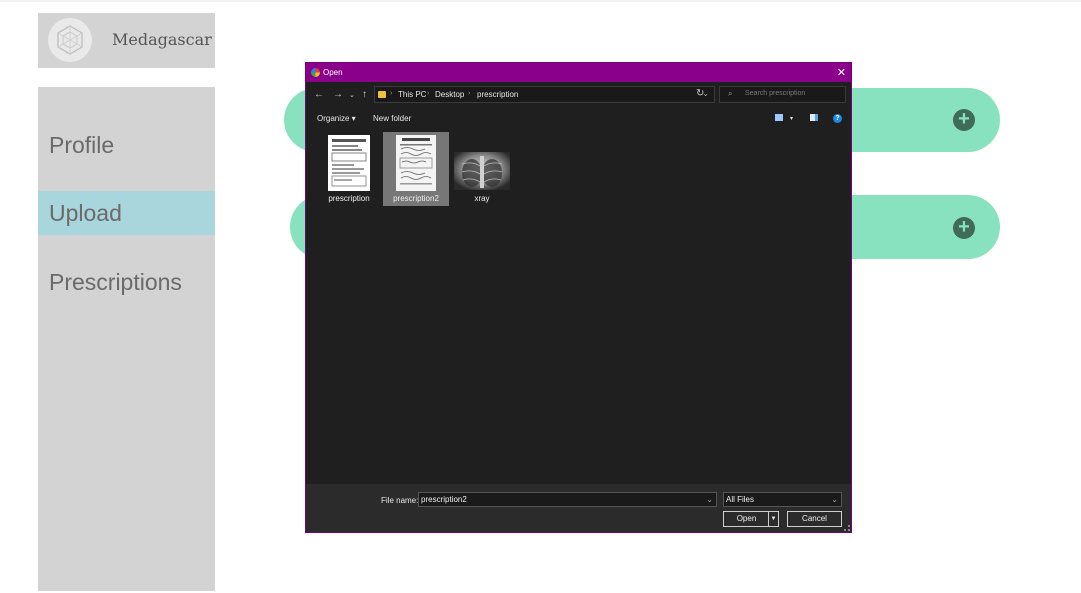 The height and width of the screenshot is (593, 1081). Describe the element at coordinates (782, 499) in the screenshot. I see `file-type-select: All Files ⌄` at that location.